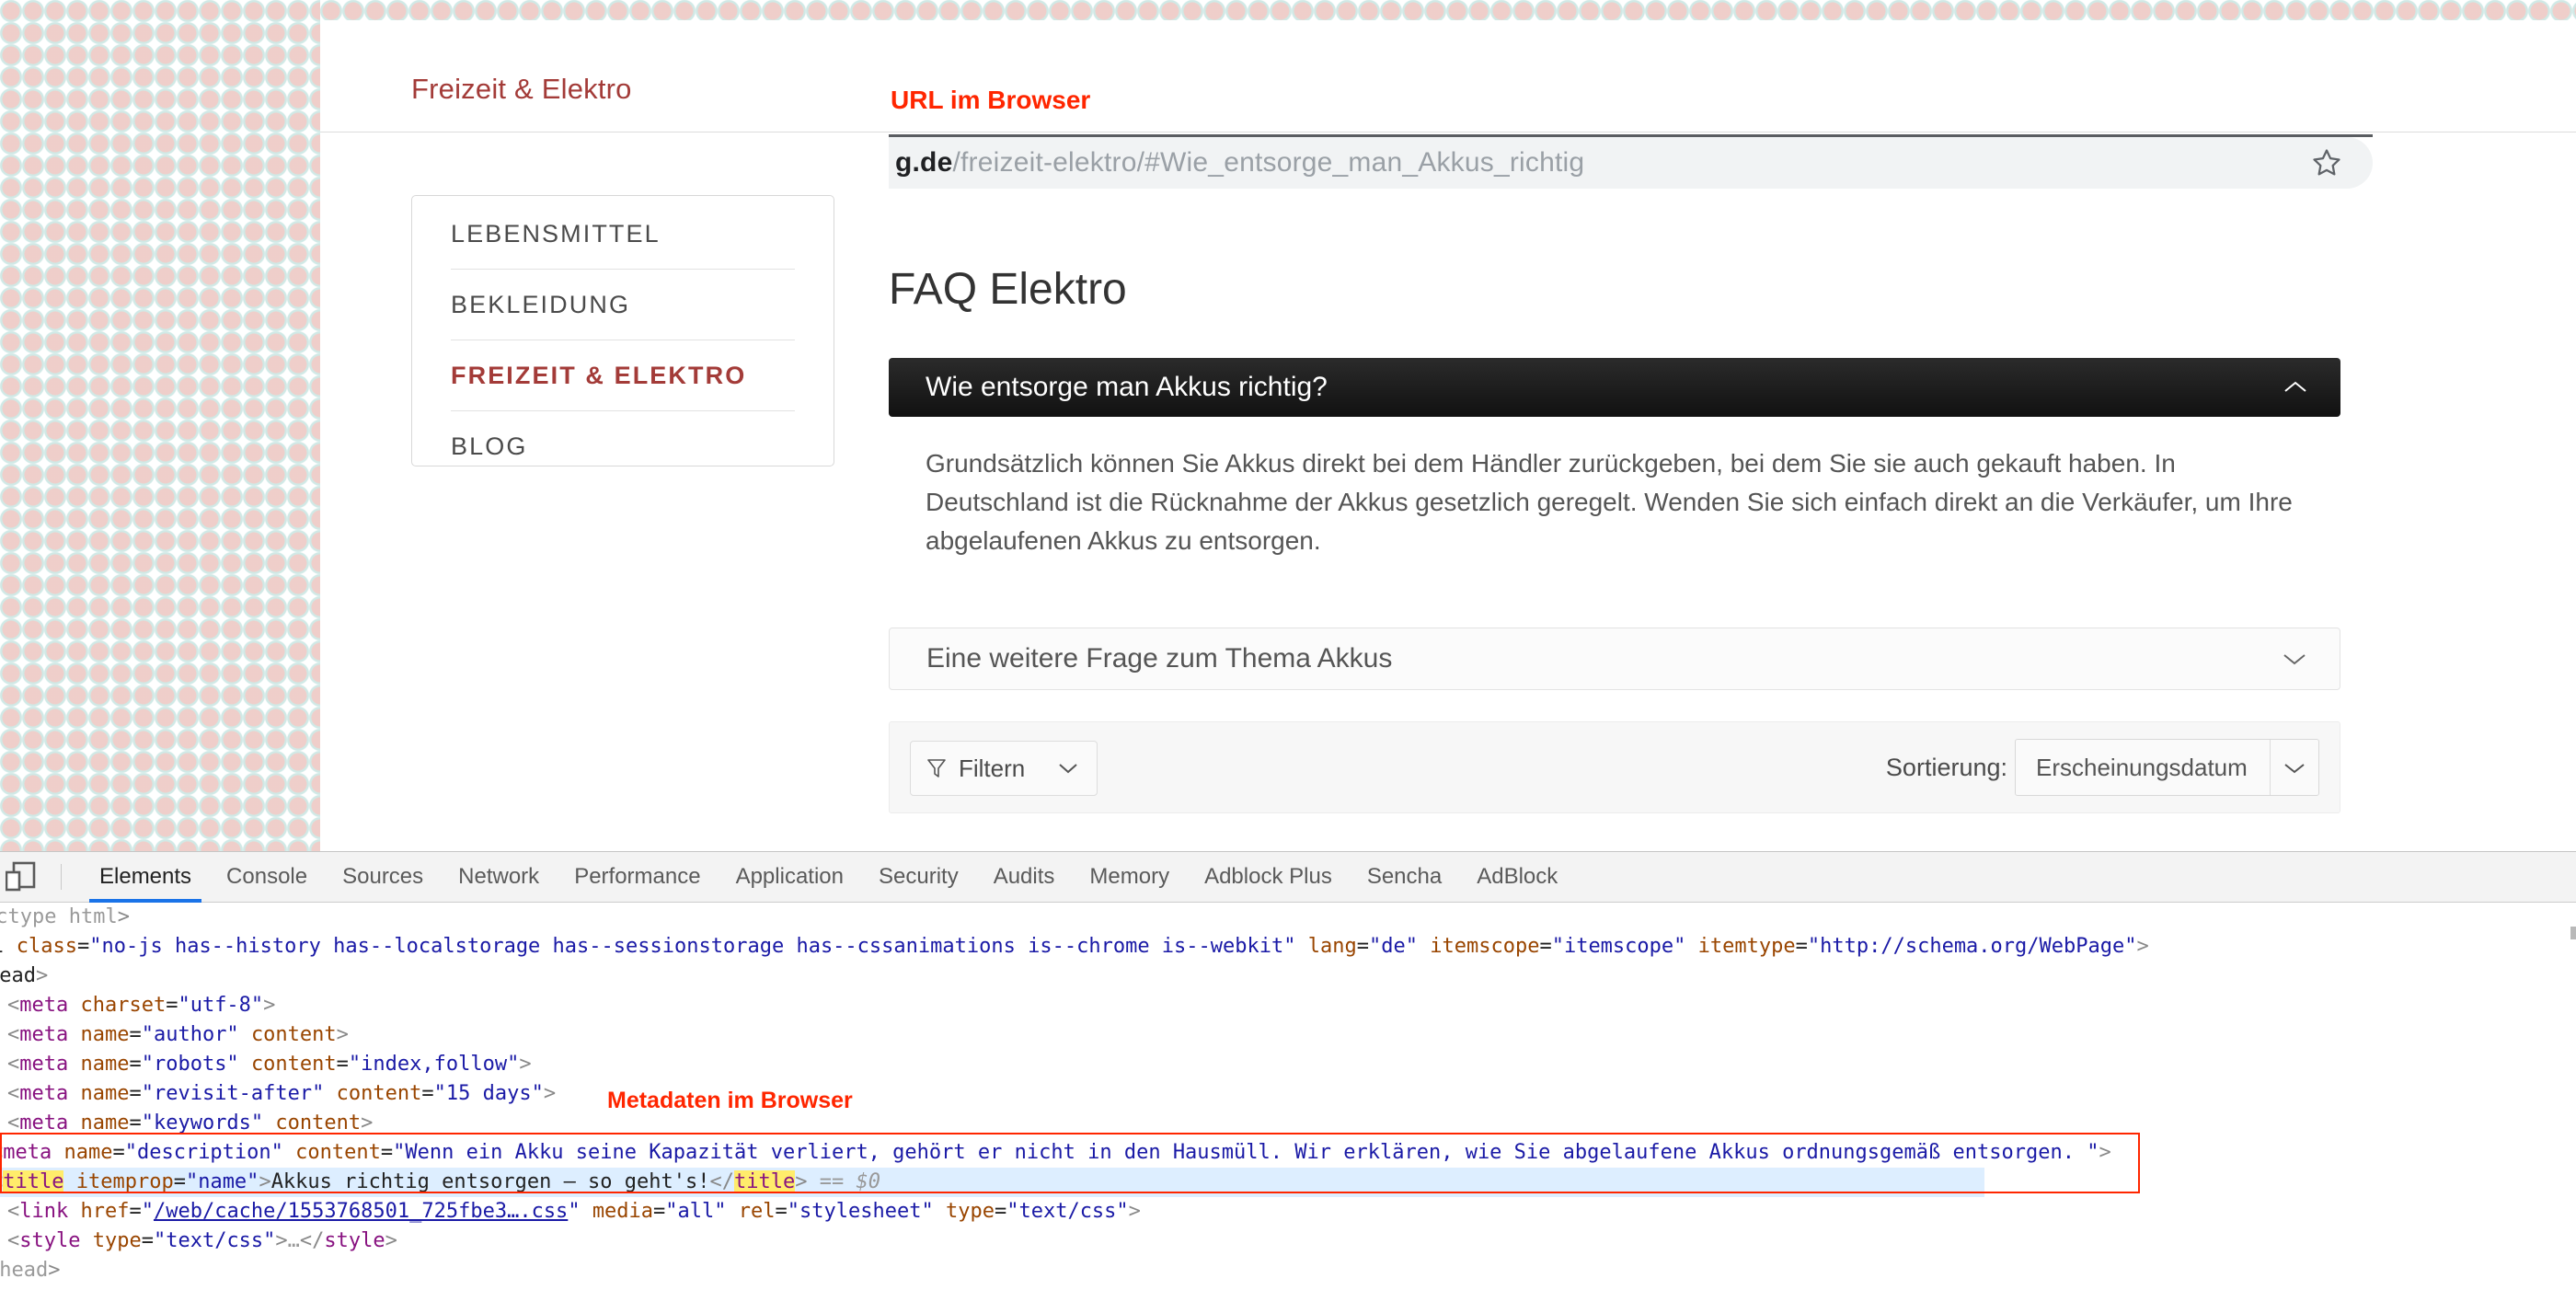  What do you see at coordinates (521, 89) in the screenshot?
I see `site-brand: Freizeit & Elektro` at bounding box center [521, 89].